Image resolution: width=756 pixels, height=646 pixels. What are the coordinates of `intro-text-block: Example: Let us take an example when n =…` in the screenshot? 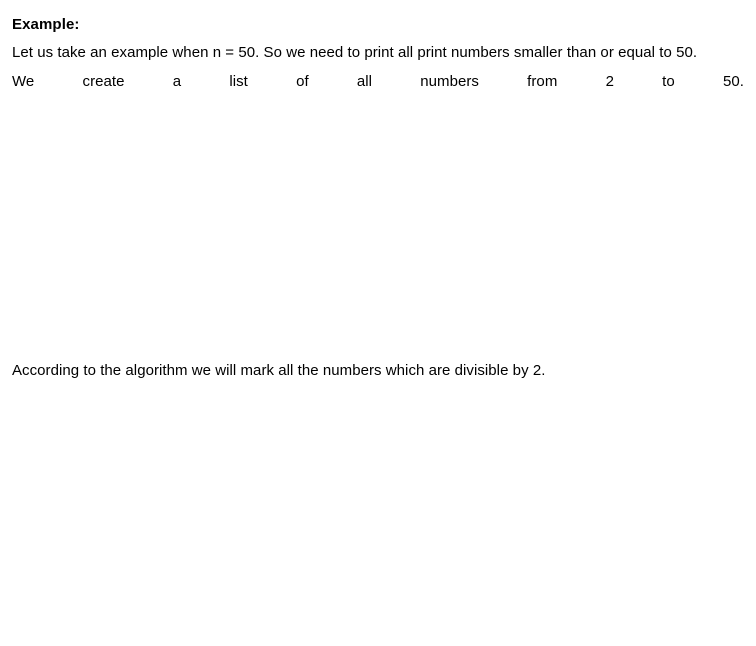 It's located at (378, 51).